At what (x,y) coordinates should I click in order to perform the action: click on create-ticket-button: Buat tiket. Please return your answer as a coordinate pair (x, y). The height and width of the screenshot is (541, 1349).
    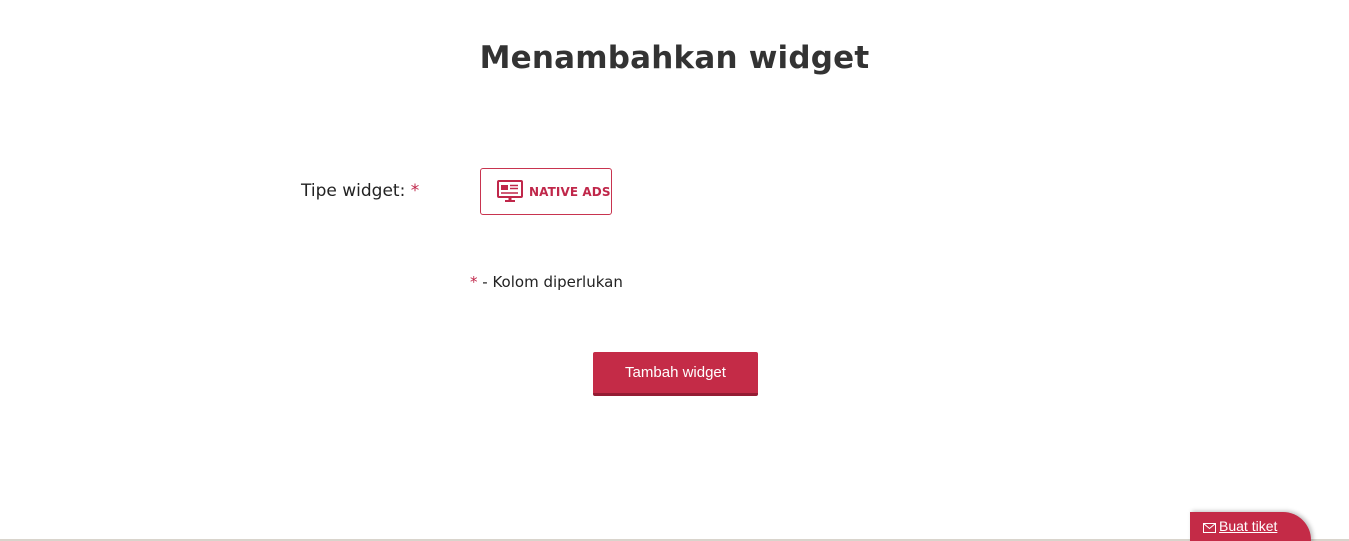
    Looking at the image, I should click on (1250, 526).